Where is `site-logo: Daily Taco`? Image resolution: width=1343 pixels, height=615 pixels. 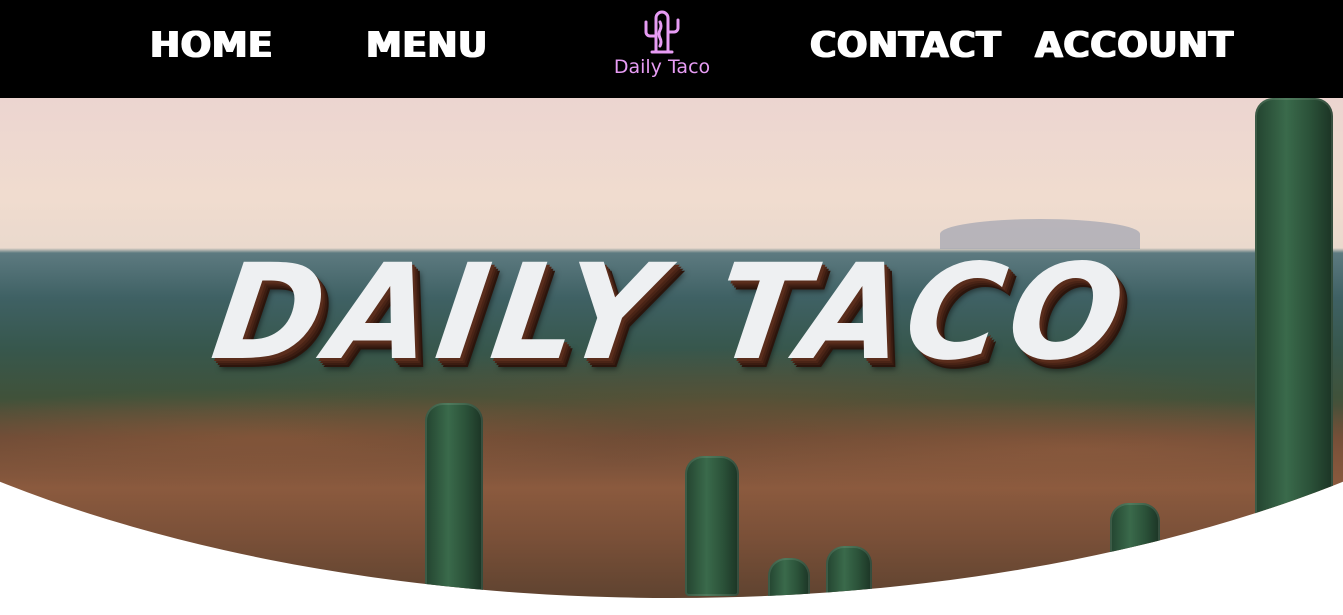
site-logo: Daily Taco is located at coordinates (662, 48).